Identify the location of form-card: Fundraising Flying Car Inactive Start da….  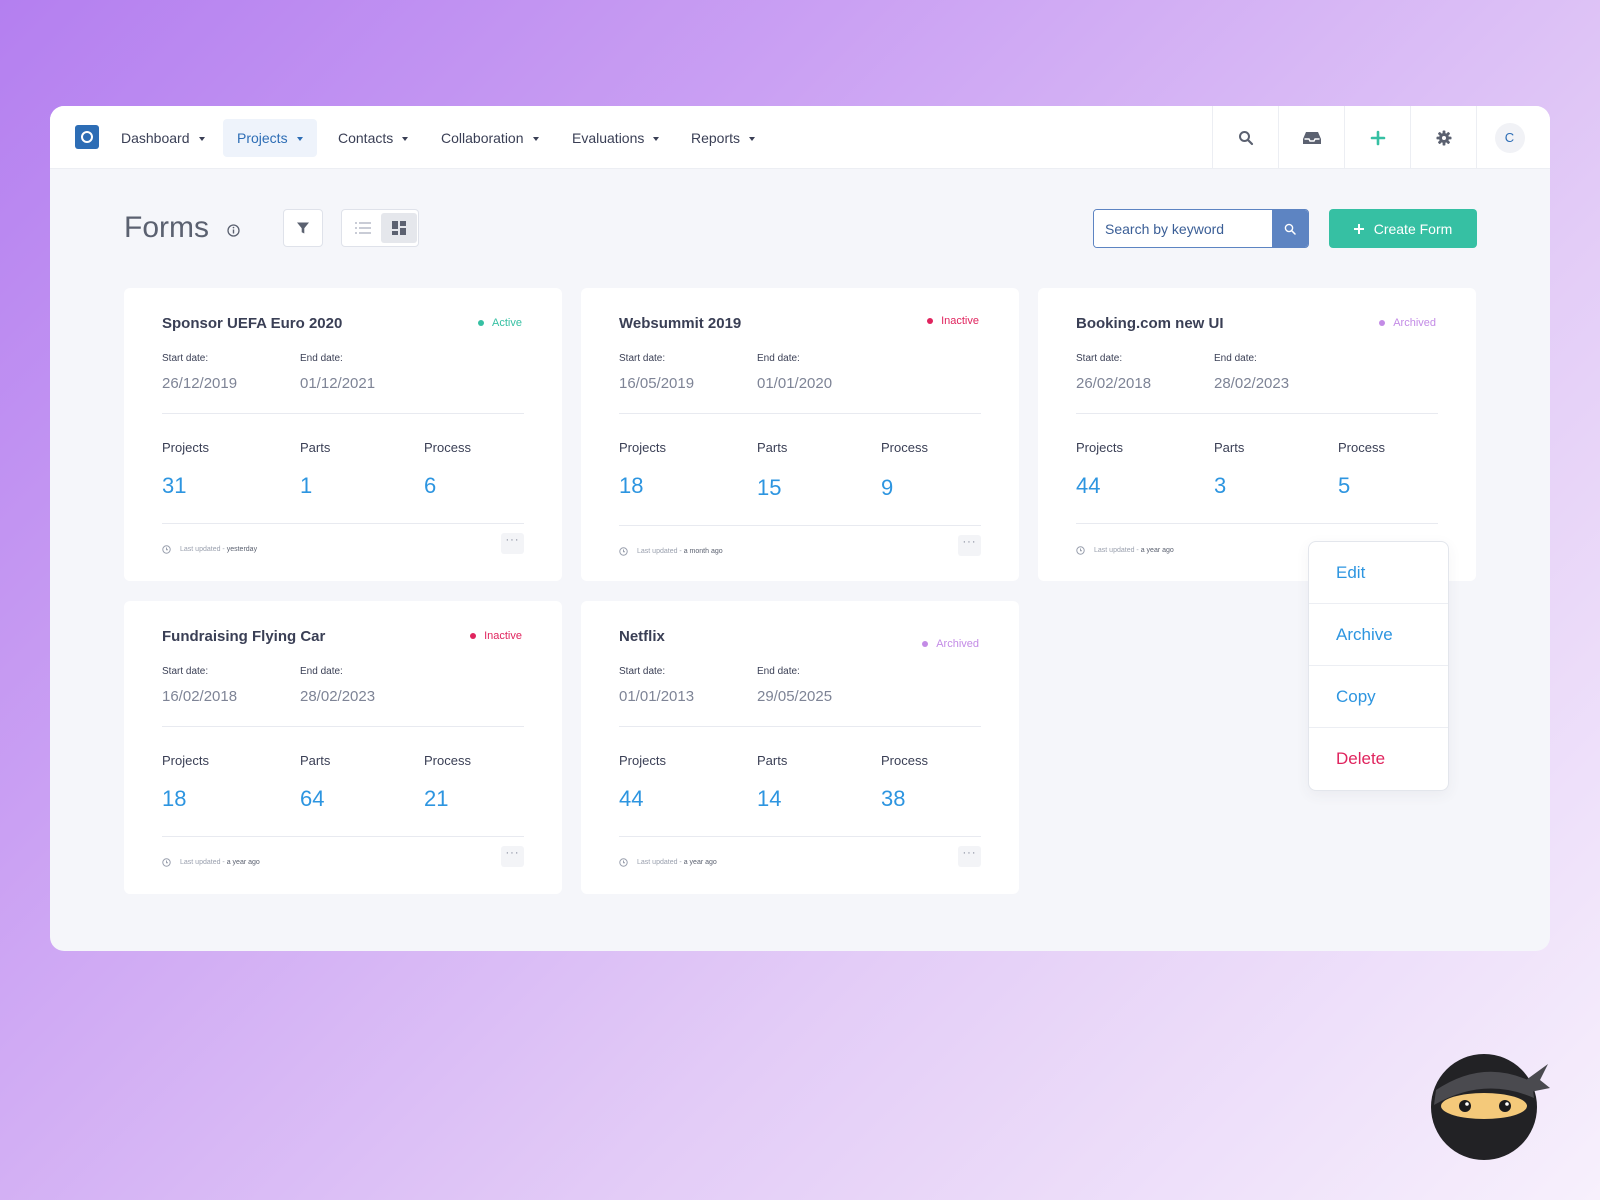
(343, 747).